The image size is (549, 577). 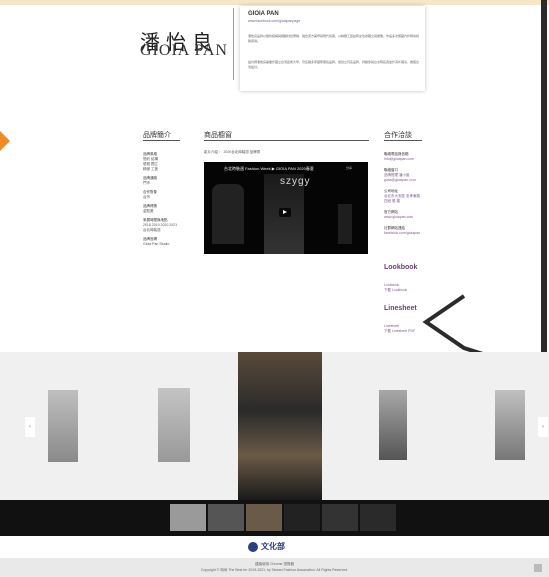 What do you see at coordinates (253, 547) in the screenshot?
I see `ministry-logo-icon` at bounding box center [253, 547].